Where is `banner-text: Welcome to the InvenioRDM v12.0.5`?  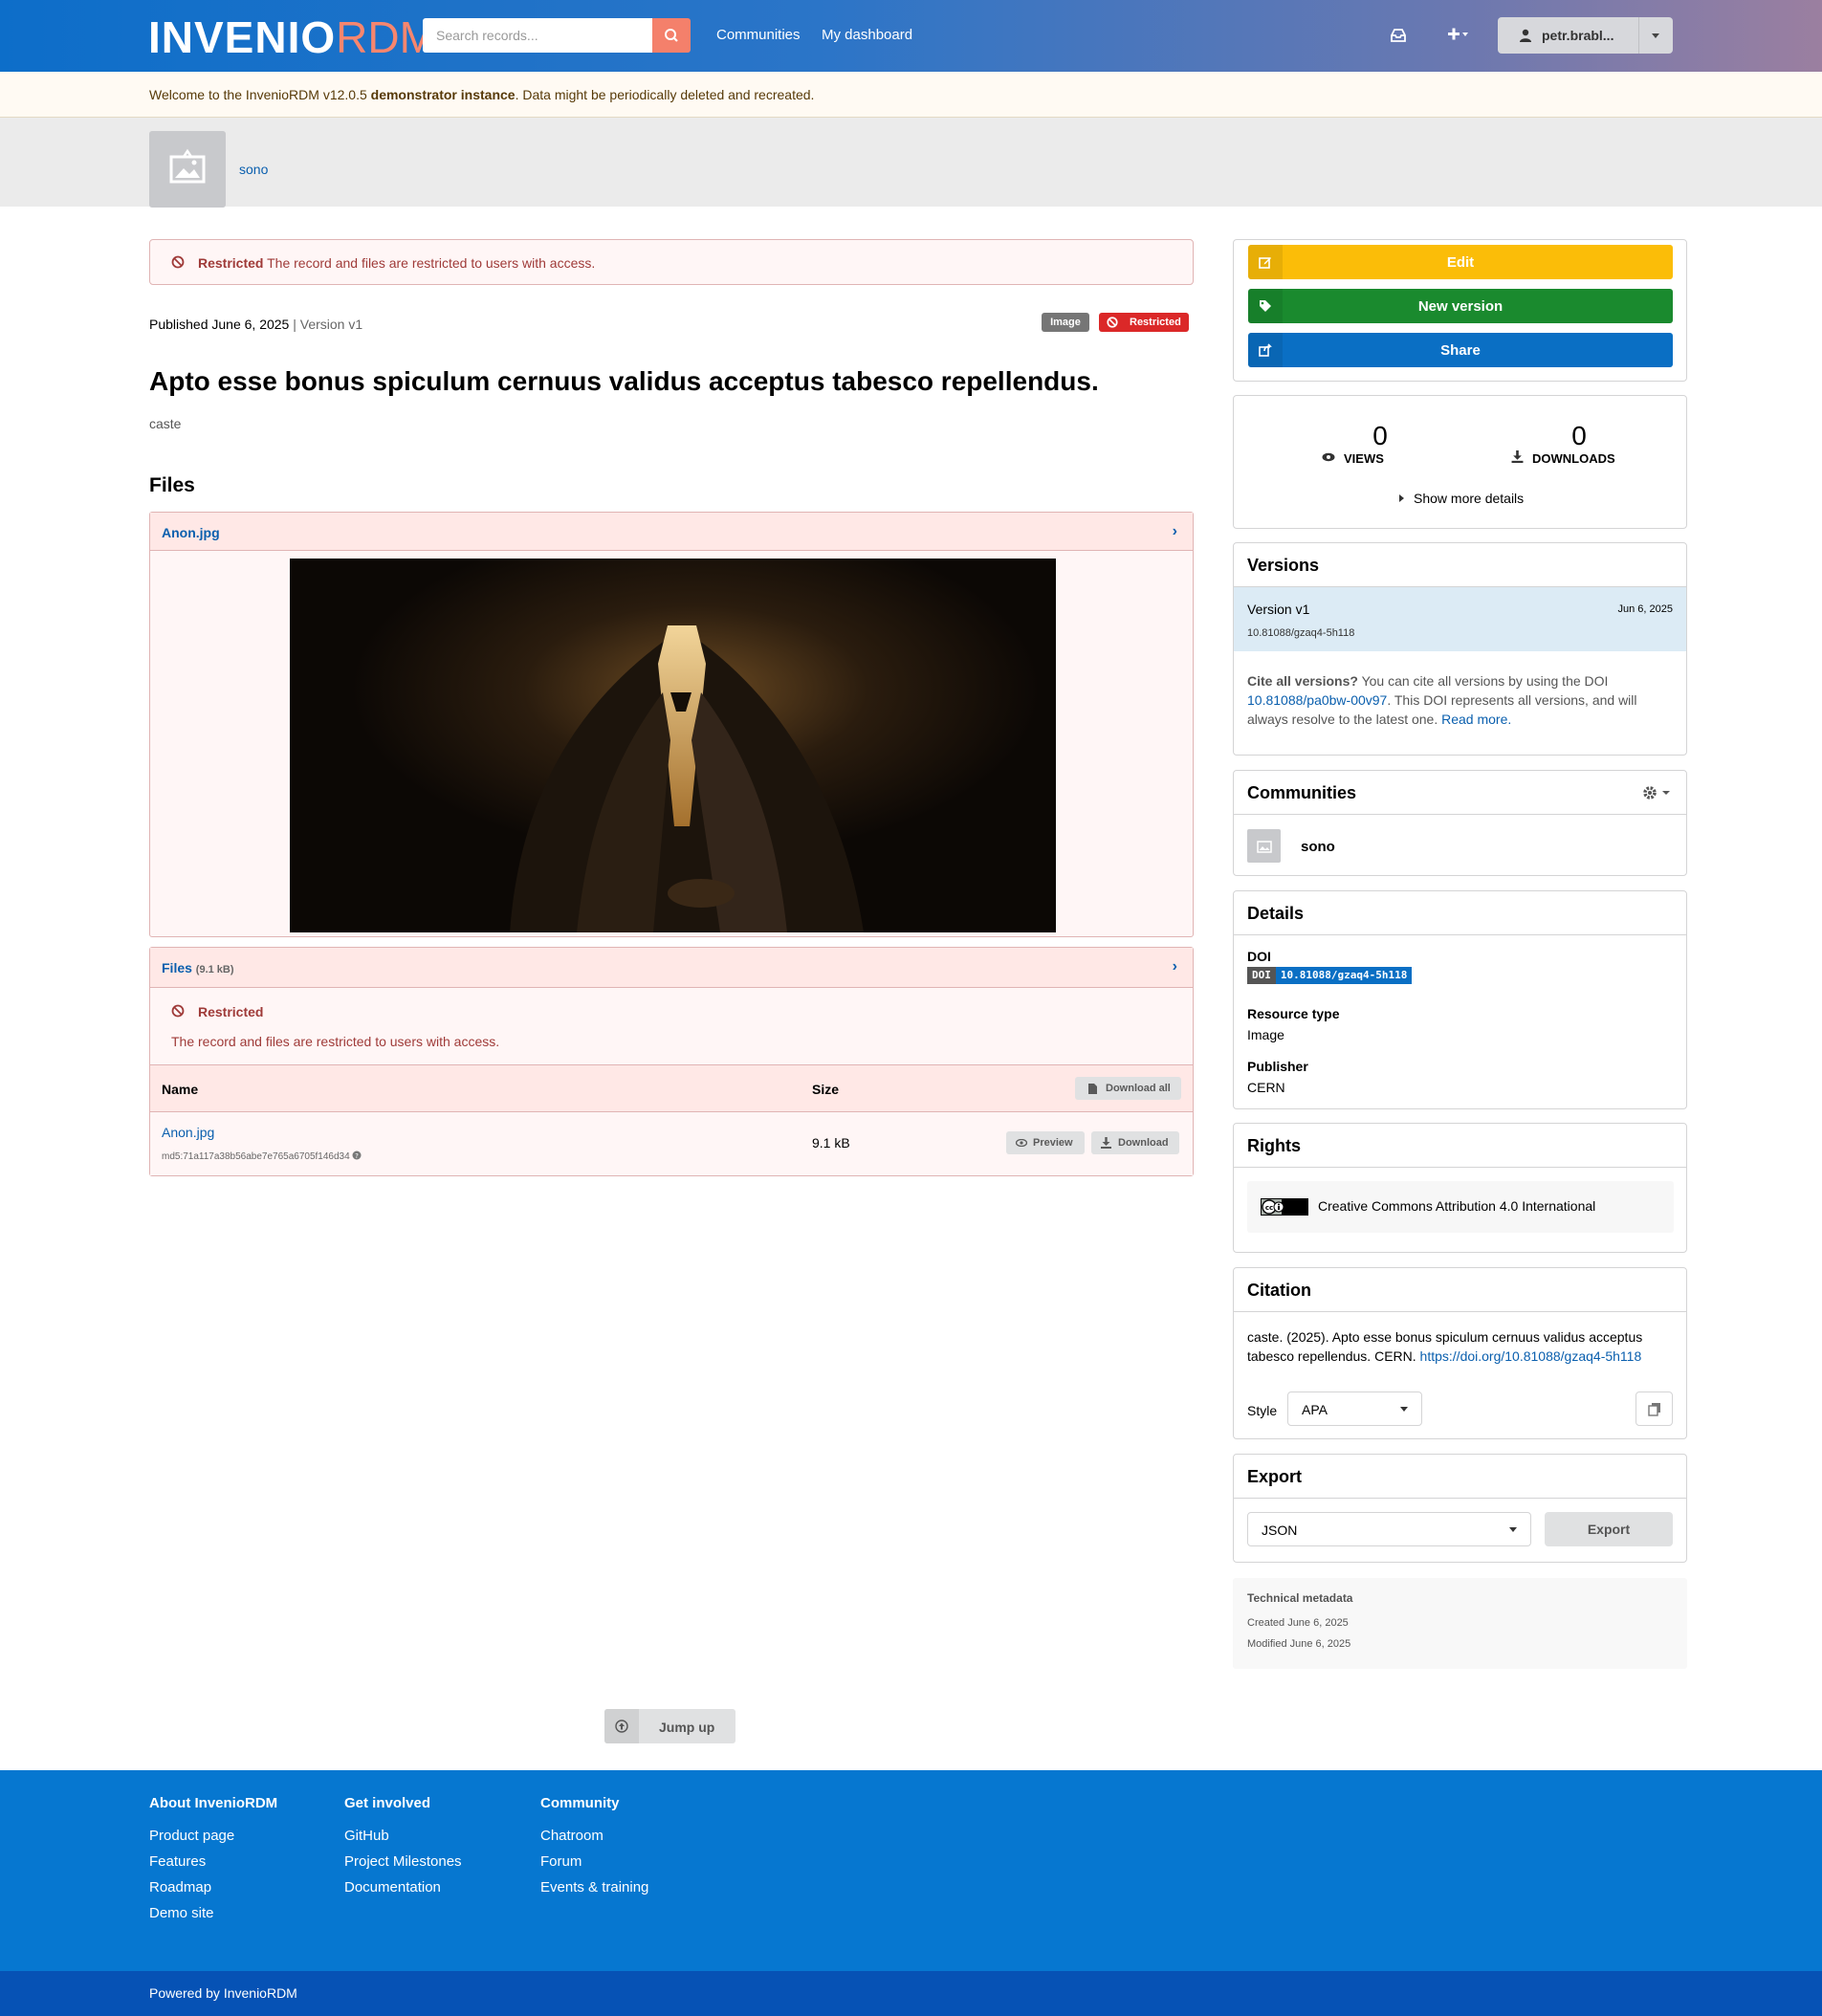 banner-text: Welcome to the InvenioRDM v12.0.5 is located at coordinates (260, 94).